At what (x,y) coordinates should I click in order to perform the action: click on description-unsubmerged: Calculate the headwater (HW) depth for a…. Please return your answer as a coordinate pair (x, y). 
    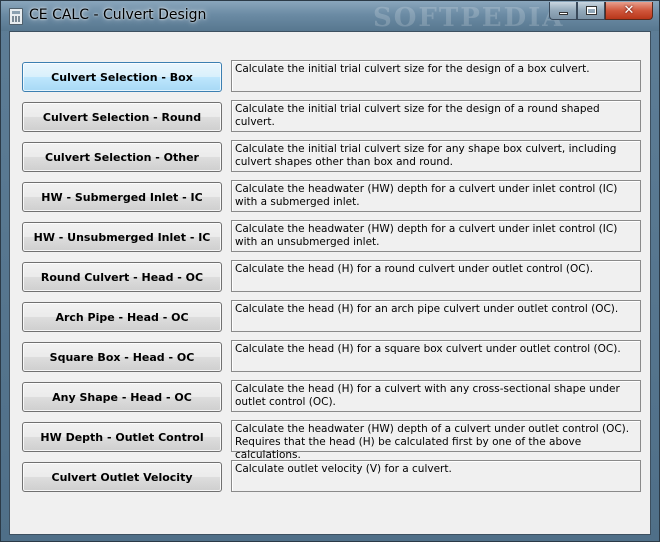
    Looking at the image, I should click on (436, 236).